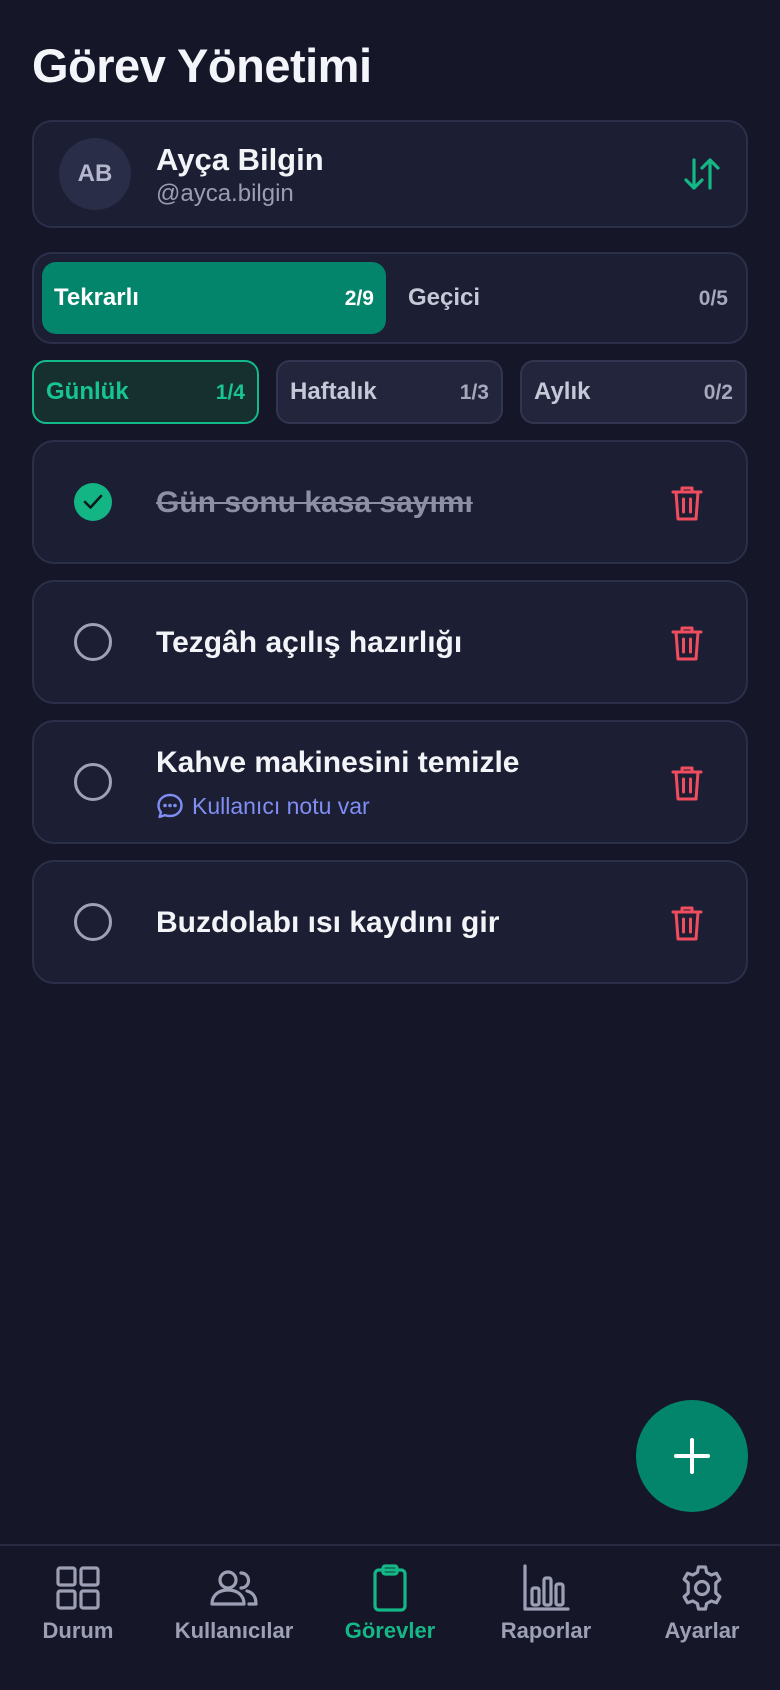 The width and height of the screenshot is (780, 1690). What do you see at coordinates (281, 805) in the screenshot?
I see `task-note-label: Kullanıcı notu var` at bounding box center [281, 805].